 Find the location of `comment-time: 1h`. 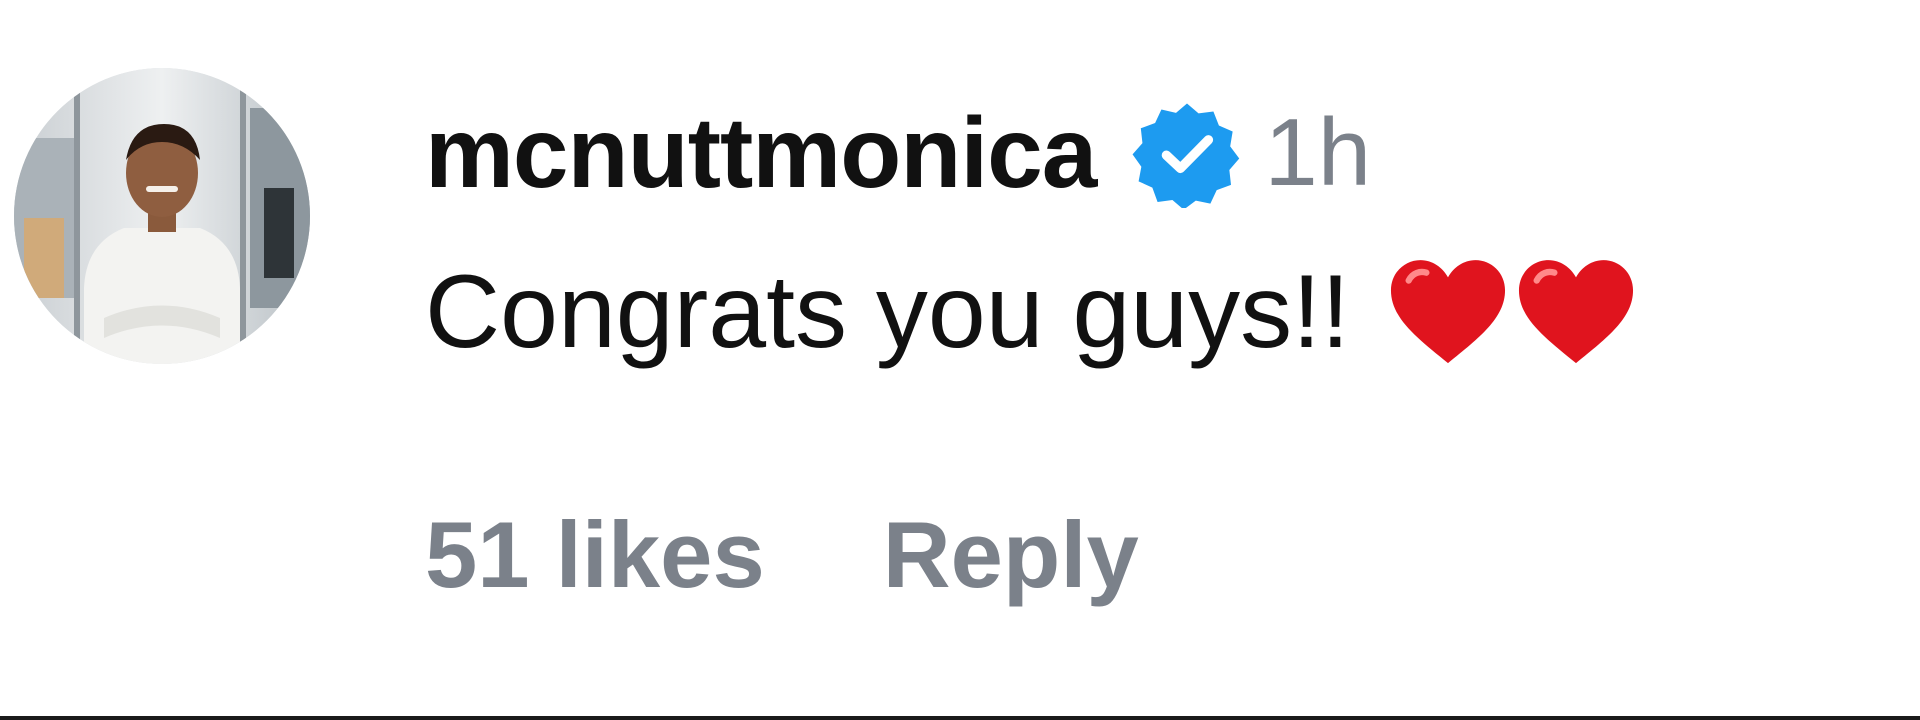

comment-time: 1h is located at coordinates (1318, 152).